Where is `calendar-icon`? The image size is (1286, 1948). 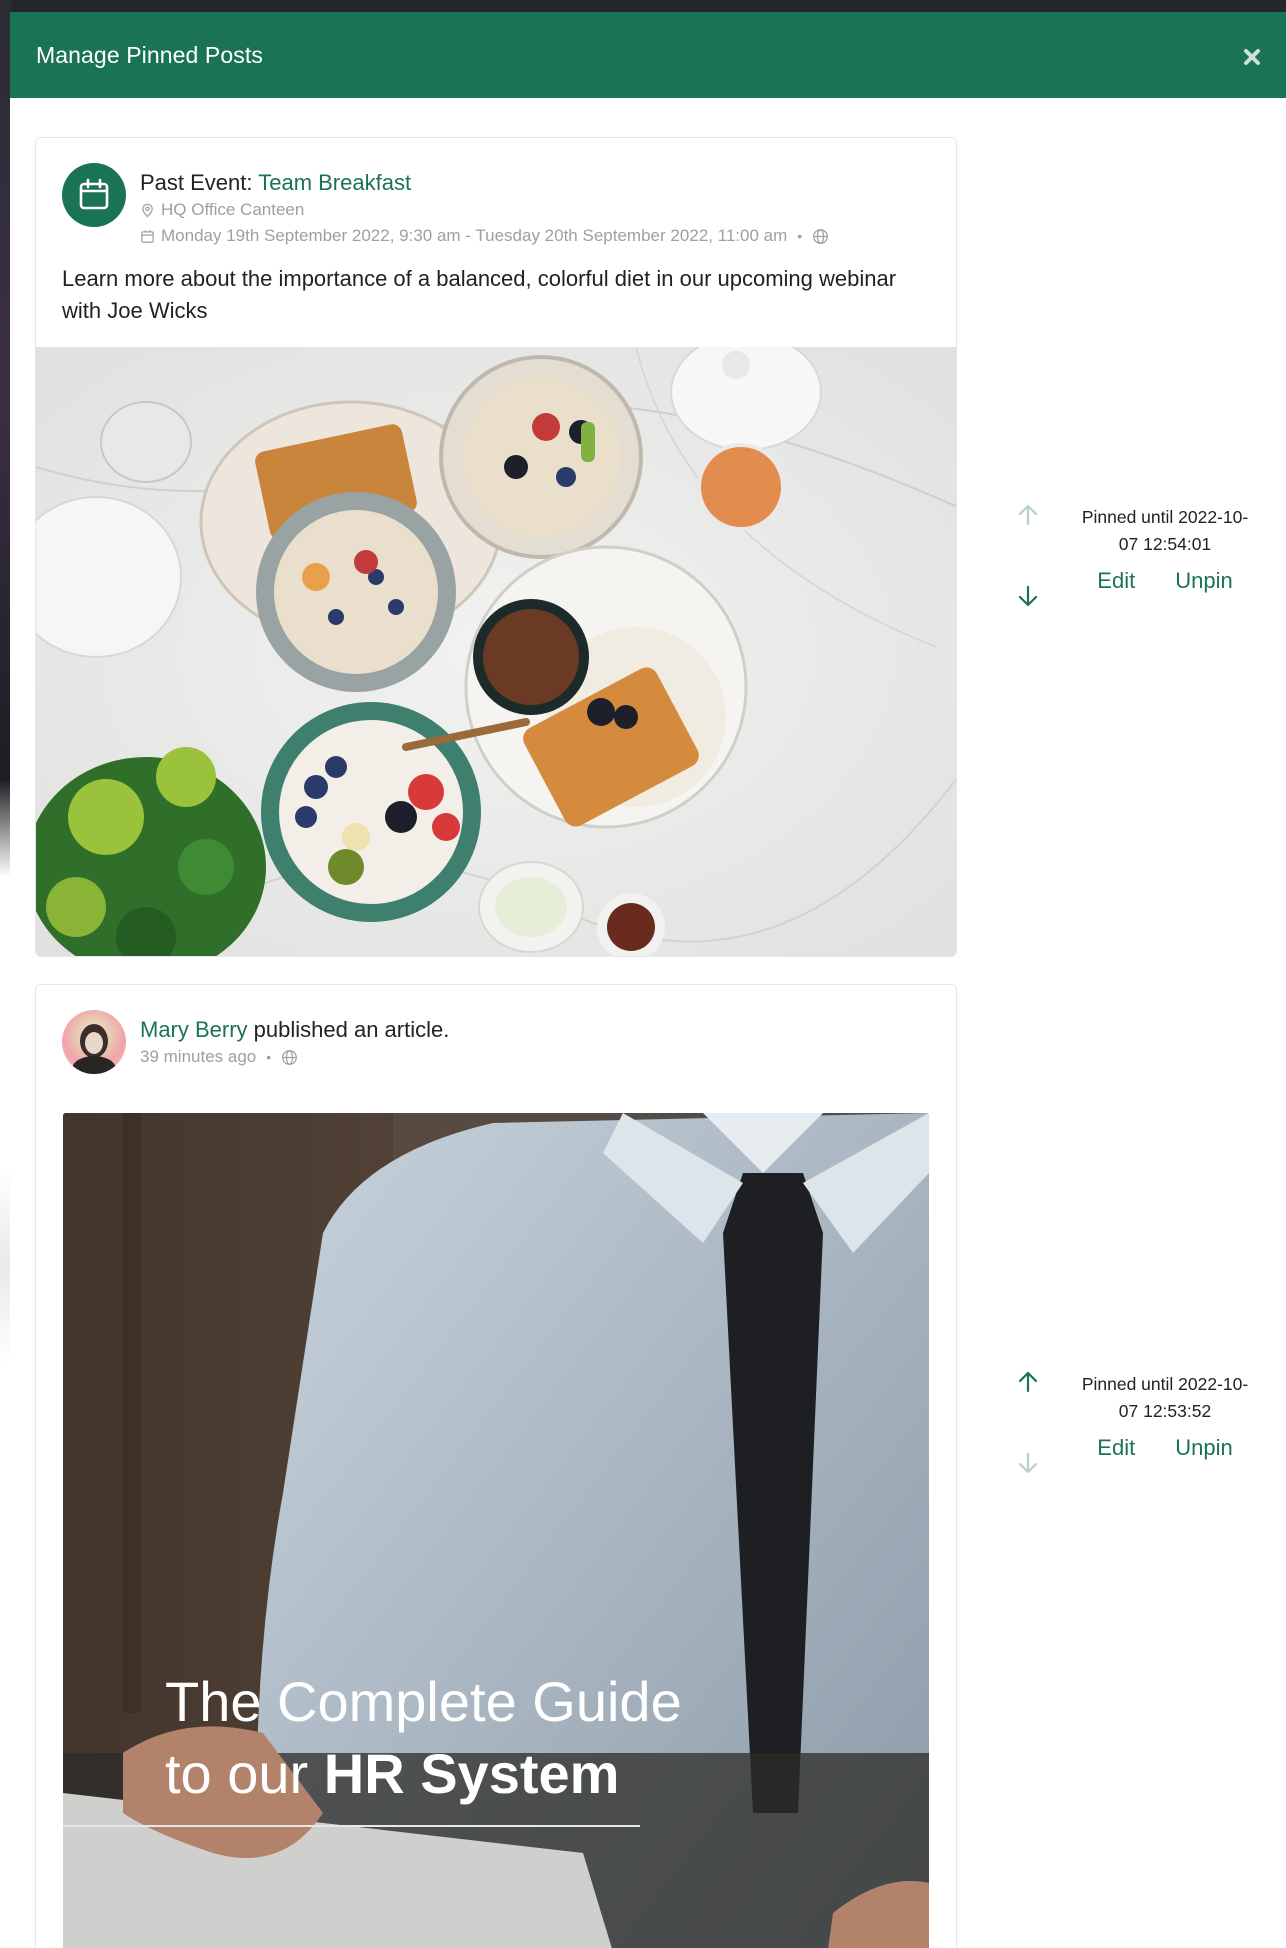
calendar-icon is located at coordinates (94, 194).